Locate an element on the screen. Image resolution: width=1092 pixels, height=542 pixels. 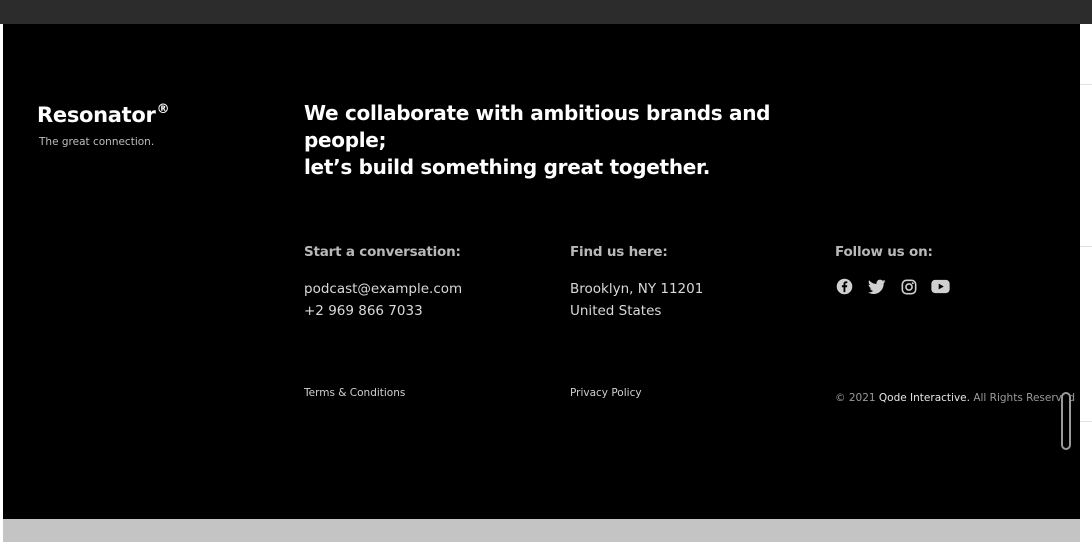
brand-logo: Resonator® is located at coordinates (103, 114).